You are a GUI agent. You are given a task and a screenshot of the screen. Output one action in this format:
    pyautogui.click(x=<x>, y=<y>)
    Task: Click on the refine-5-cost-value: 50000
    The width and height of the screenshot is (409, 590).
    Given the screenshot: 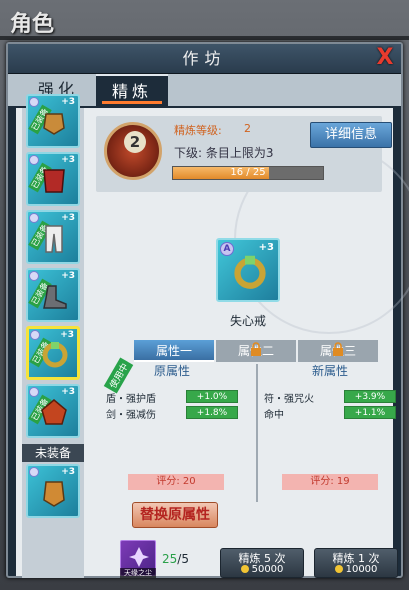 What is the action you would take?
    pyautogui.click(x=267, y=569)
    